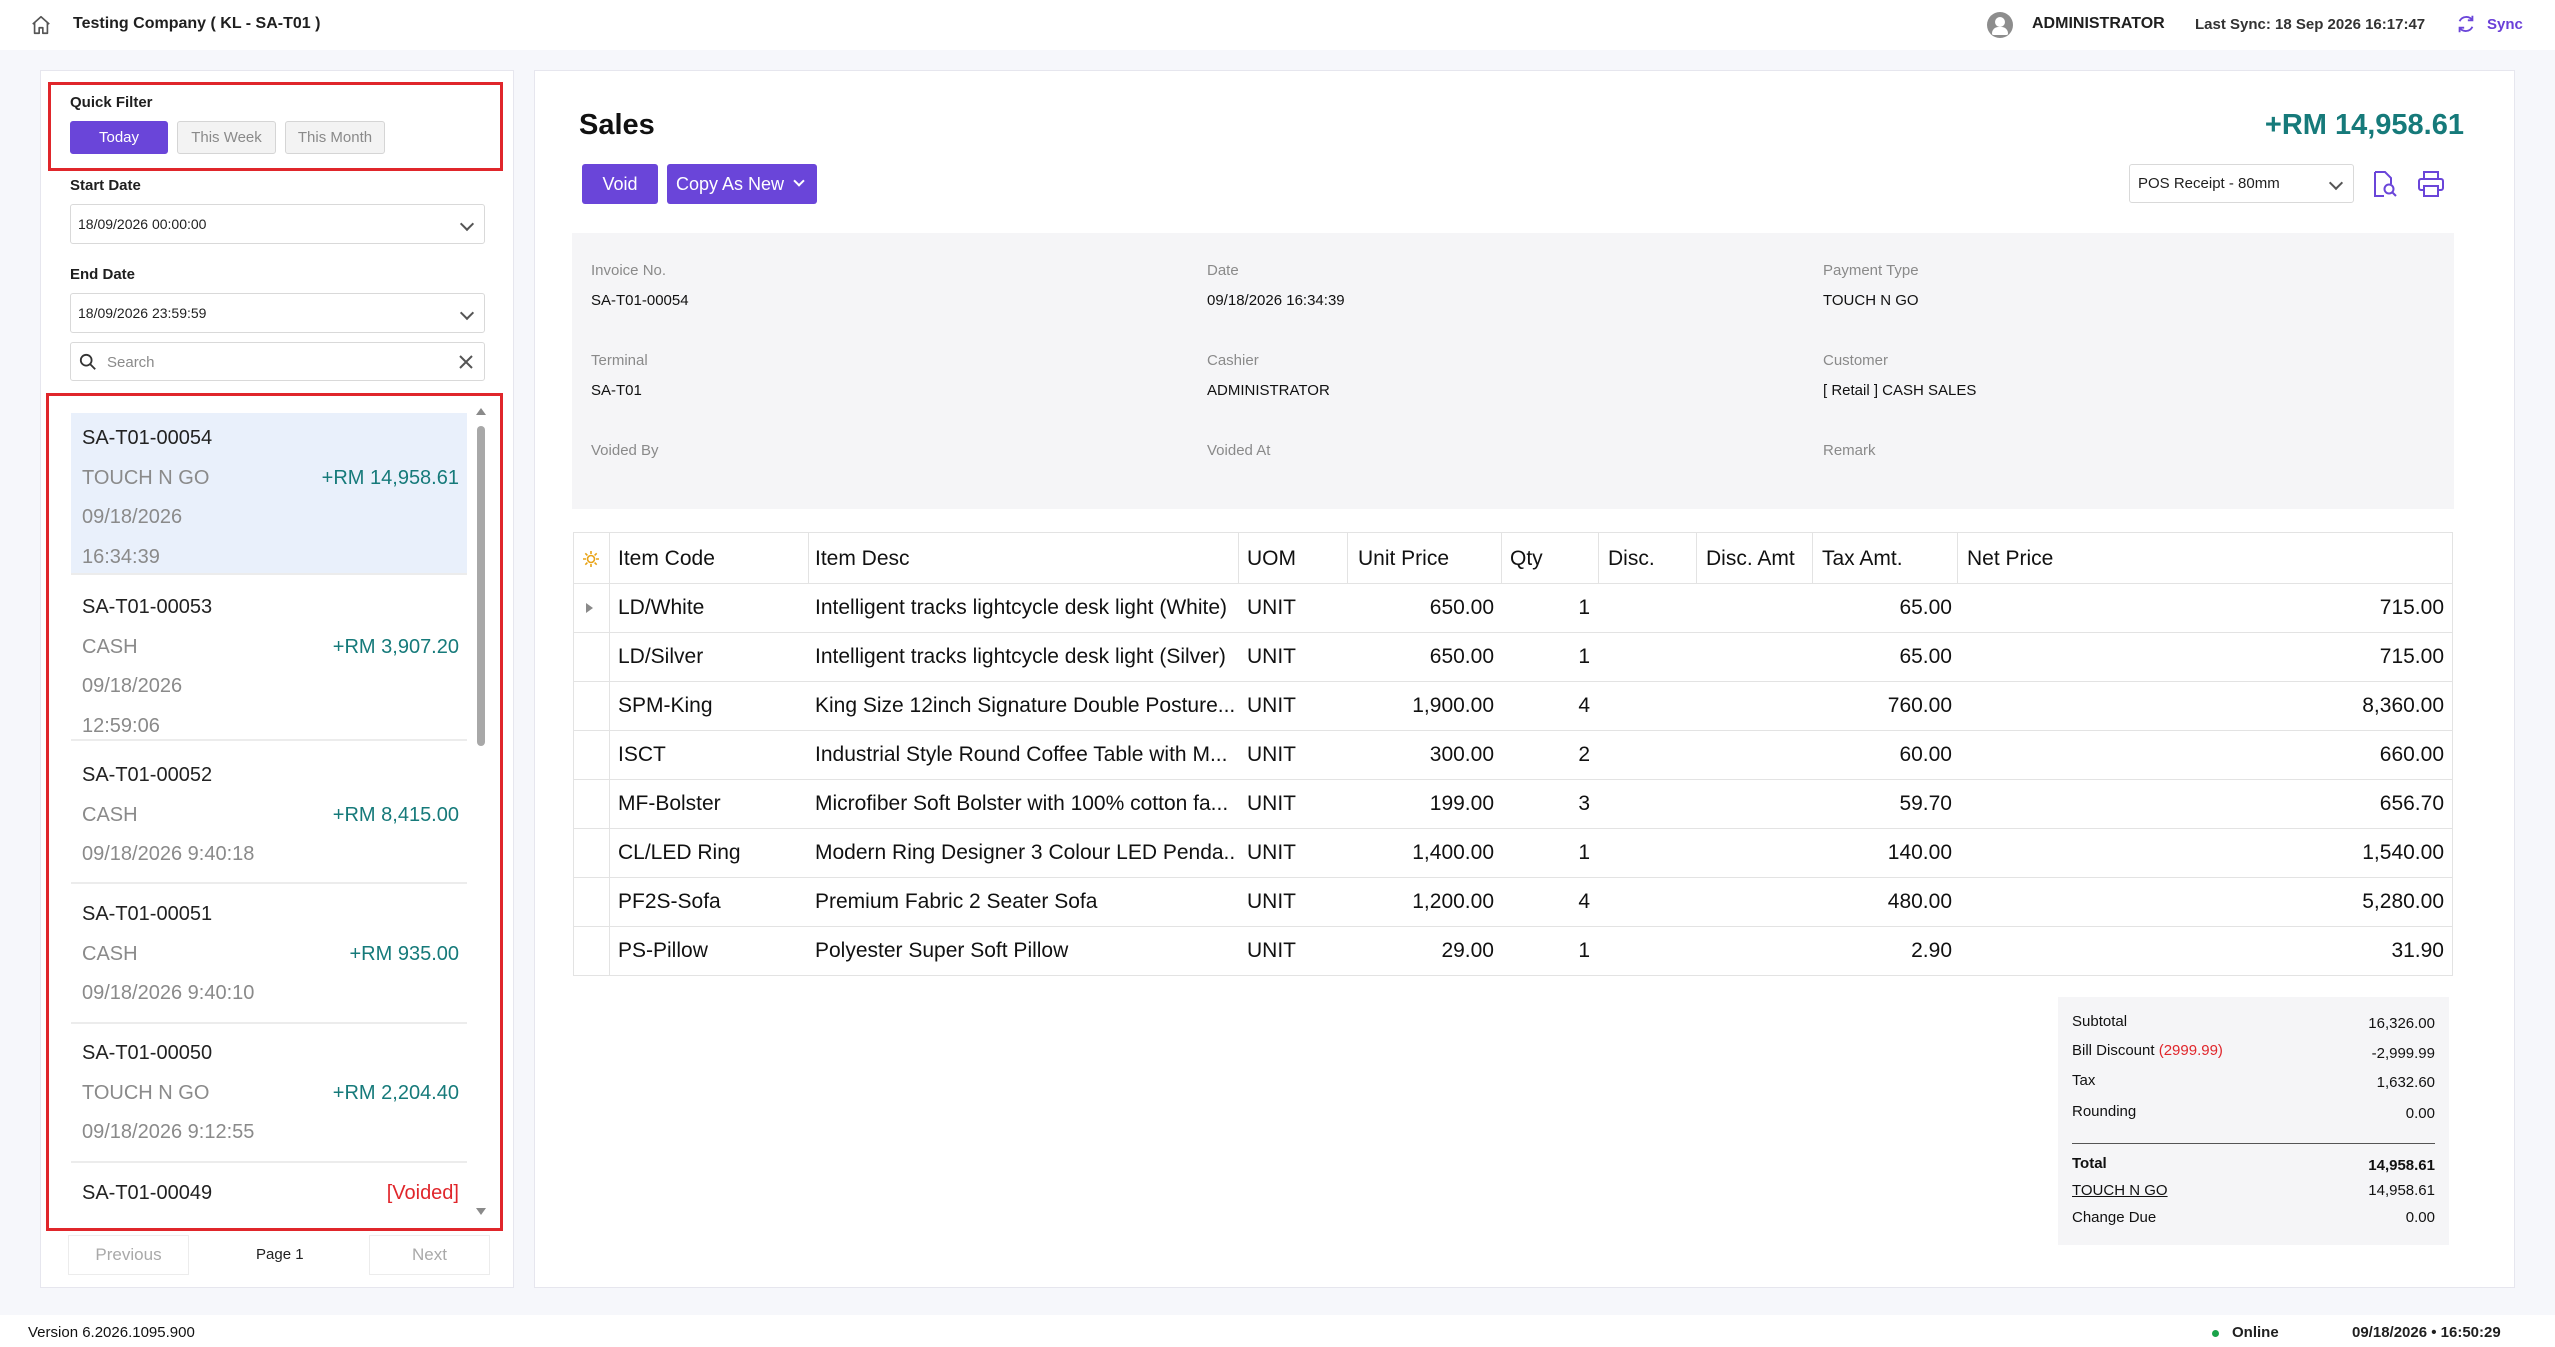 The image size is (2555, 1347). I want to click on start-date-field: 18/09/2026 00:00:00, so click(277, 224).